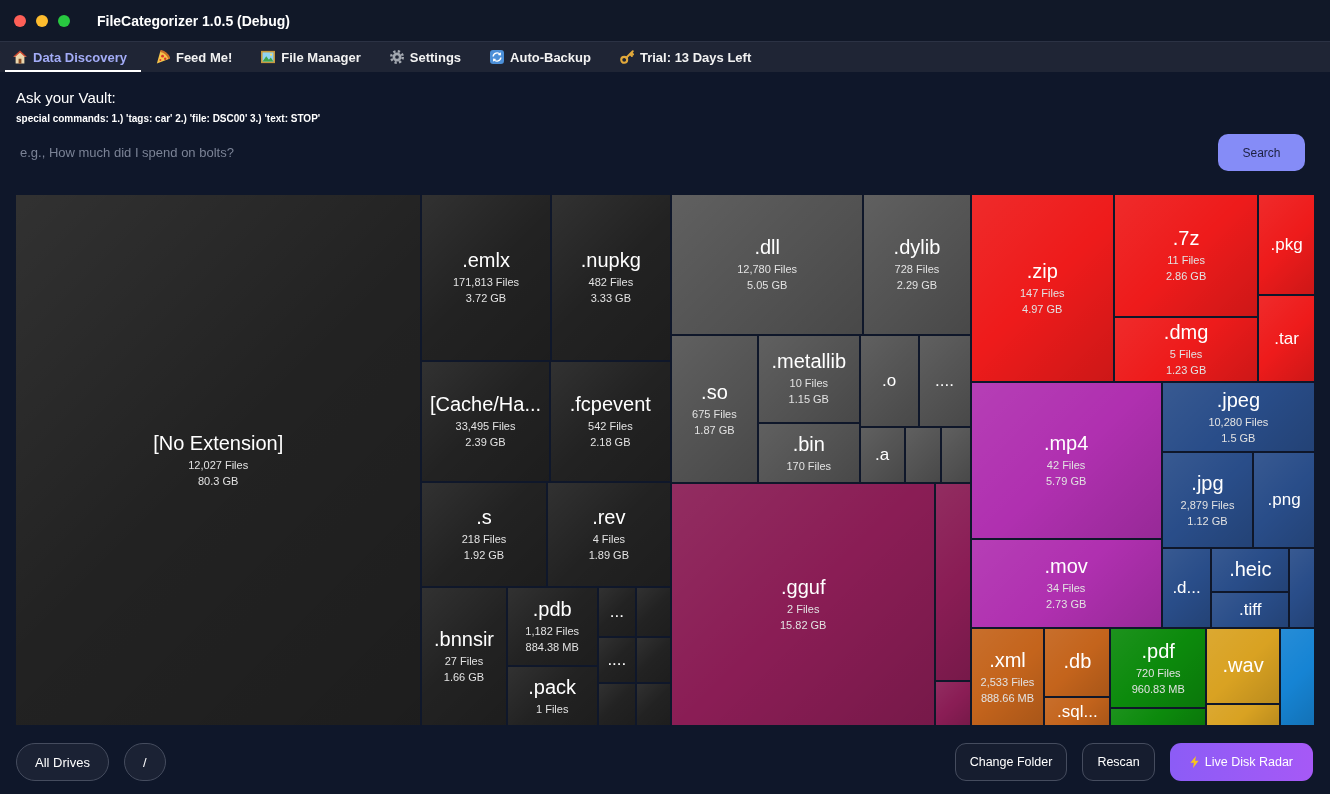  I want to click on treemap-tile: .metallib 10 Files 1.15 GB, so click(808, 379).